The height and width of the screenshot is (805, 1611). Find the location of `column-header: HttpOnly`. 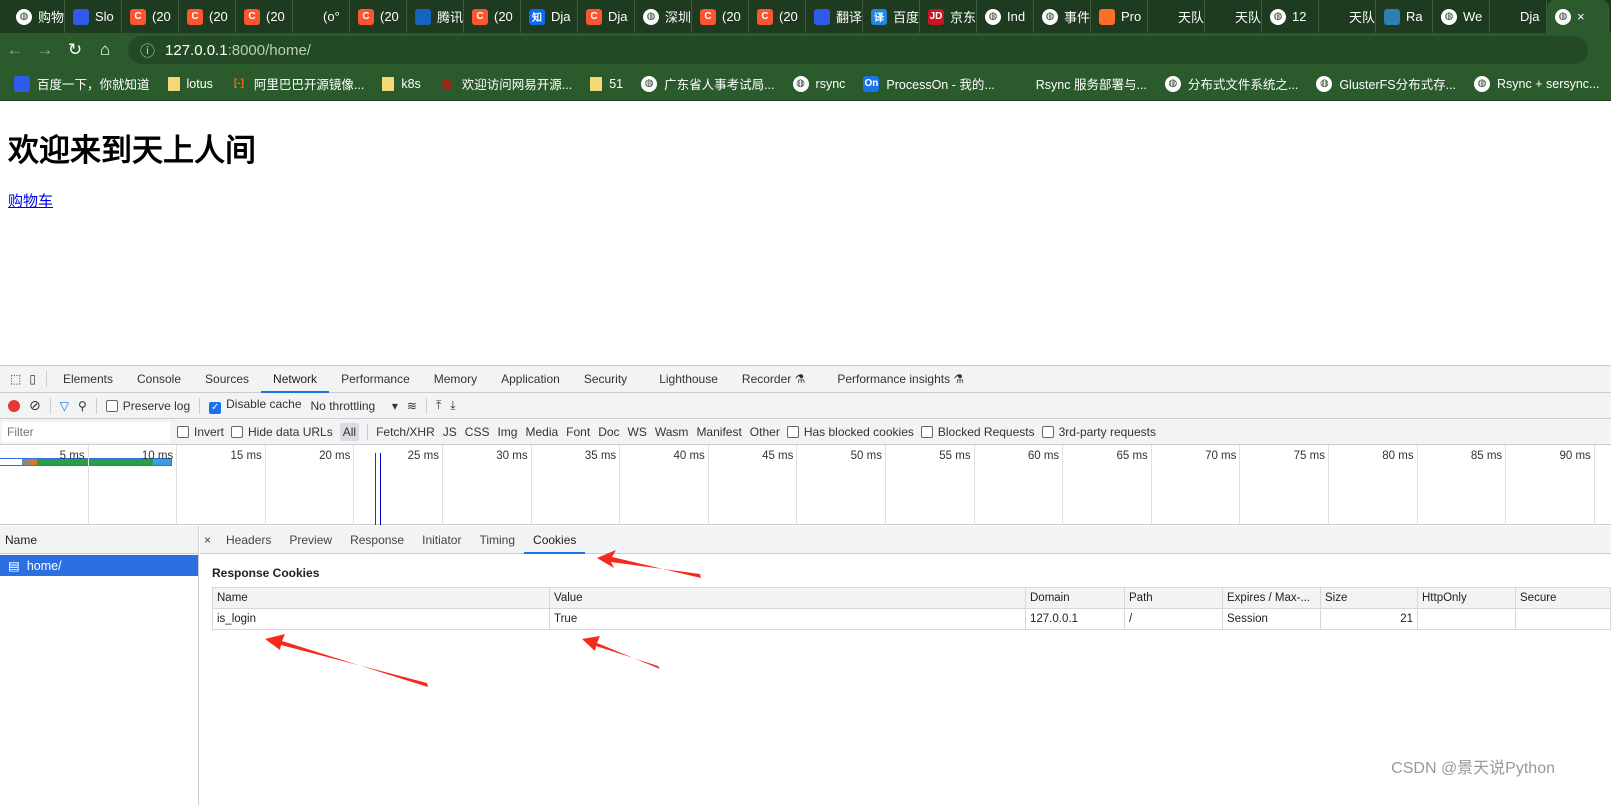

column-header: HttpOnly is located at coordinates (1466, 598).